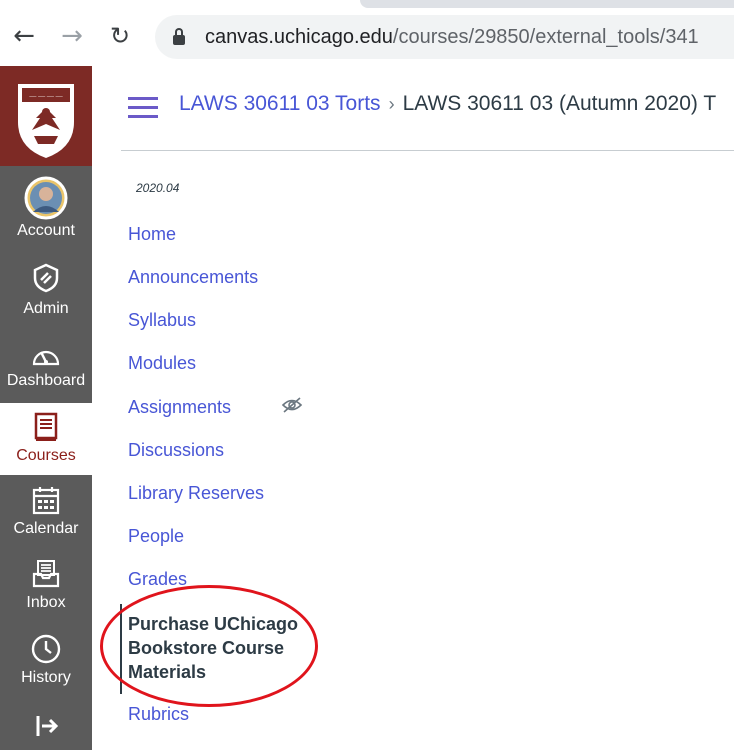 Image resolution: width=734 pixels, height=750 pixels. I want to click on global-nav-dashboard: Dashboard, so click(46, 369).